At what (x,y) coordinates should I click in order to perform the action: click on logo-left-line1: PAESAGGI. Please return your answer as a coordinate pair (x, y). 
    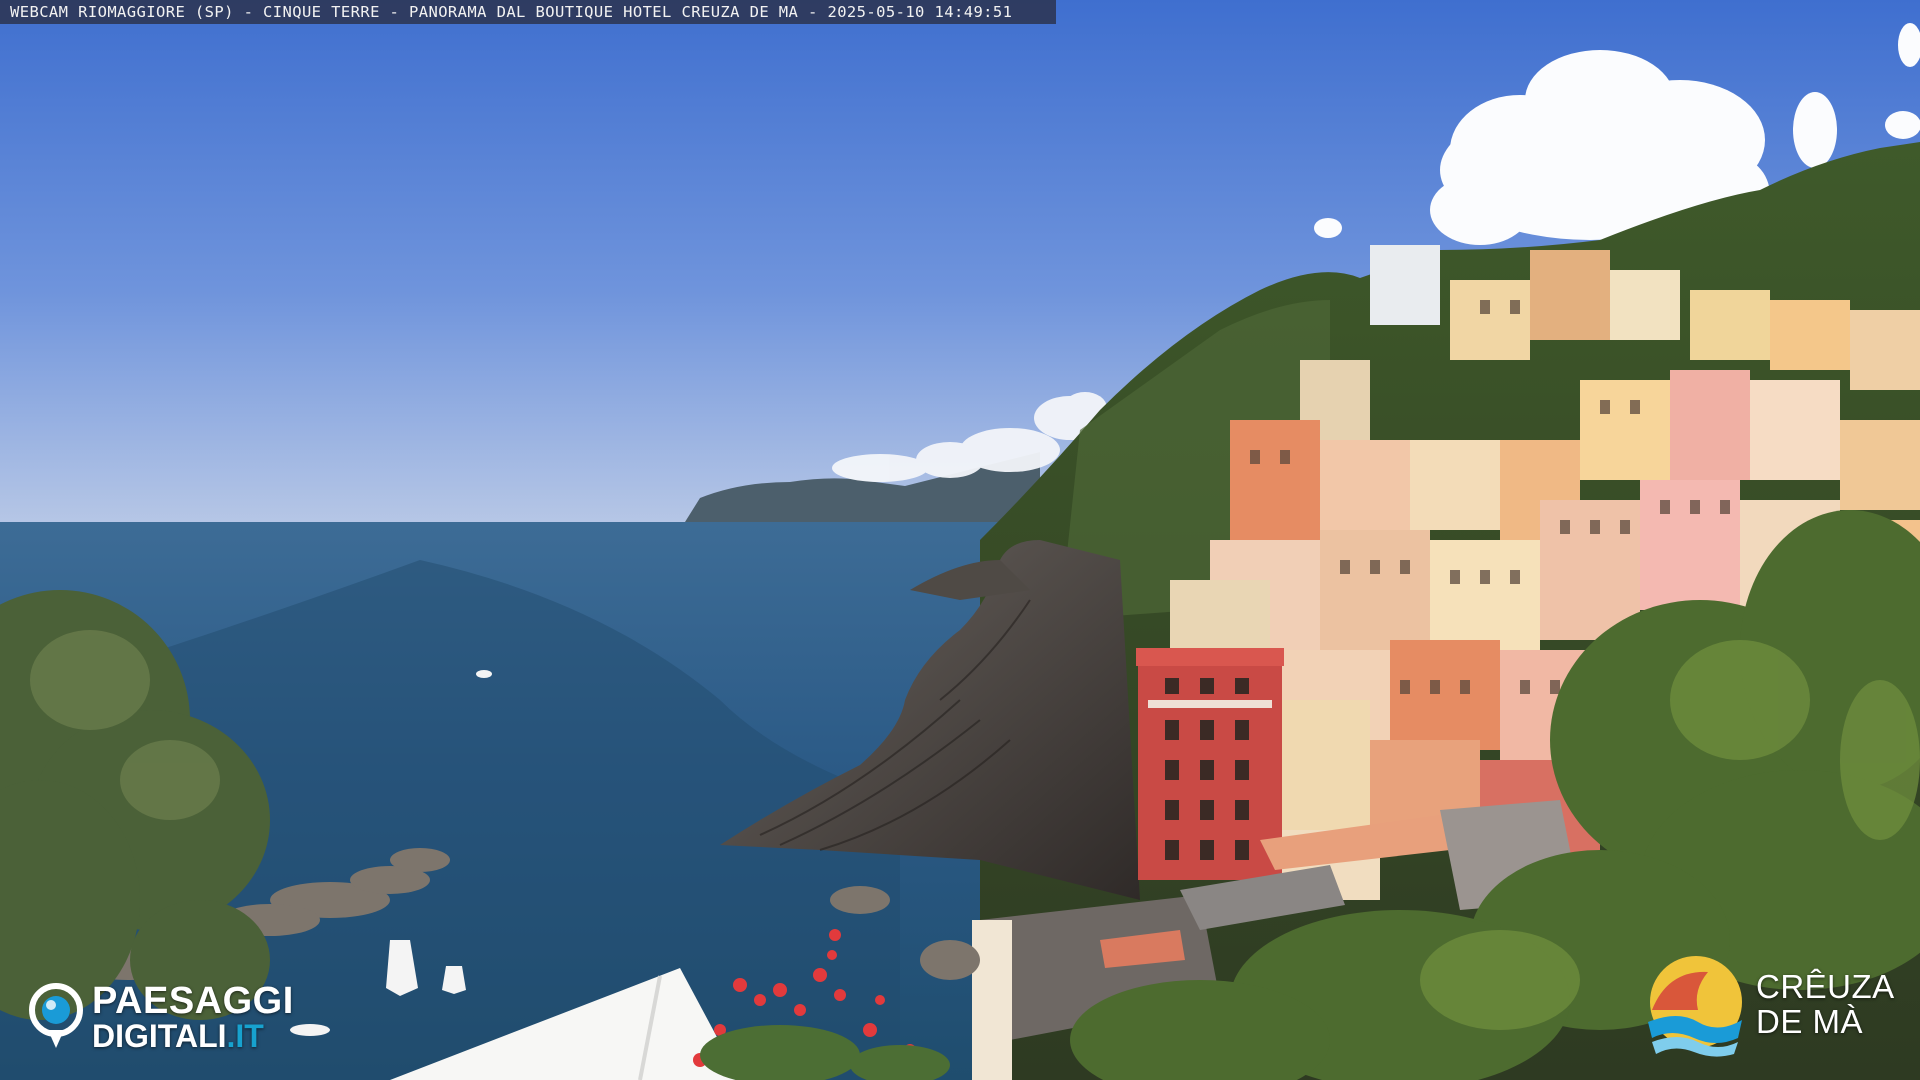
    Looking at the image, I should click on (193, 1001).